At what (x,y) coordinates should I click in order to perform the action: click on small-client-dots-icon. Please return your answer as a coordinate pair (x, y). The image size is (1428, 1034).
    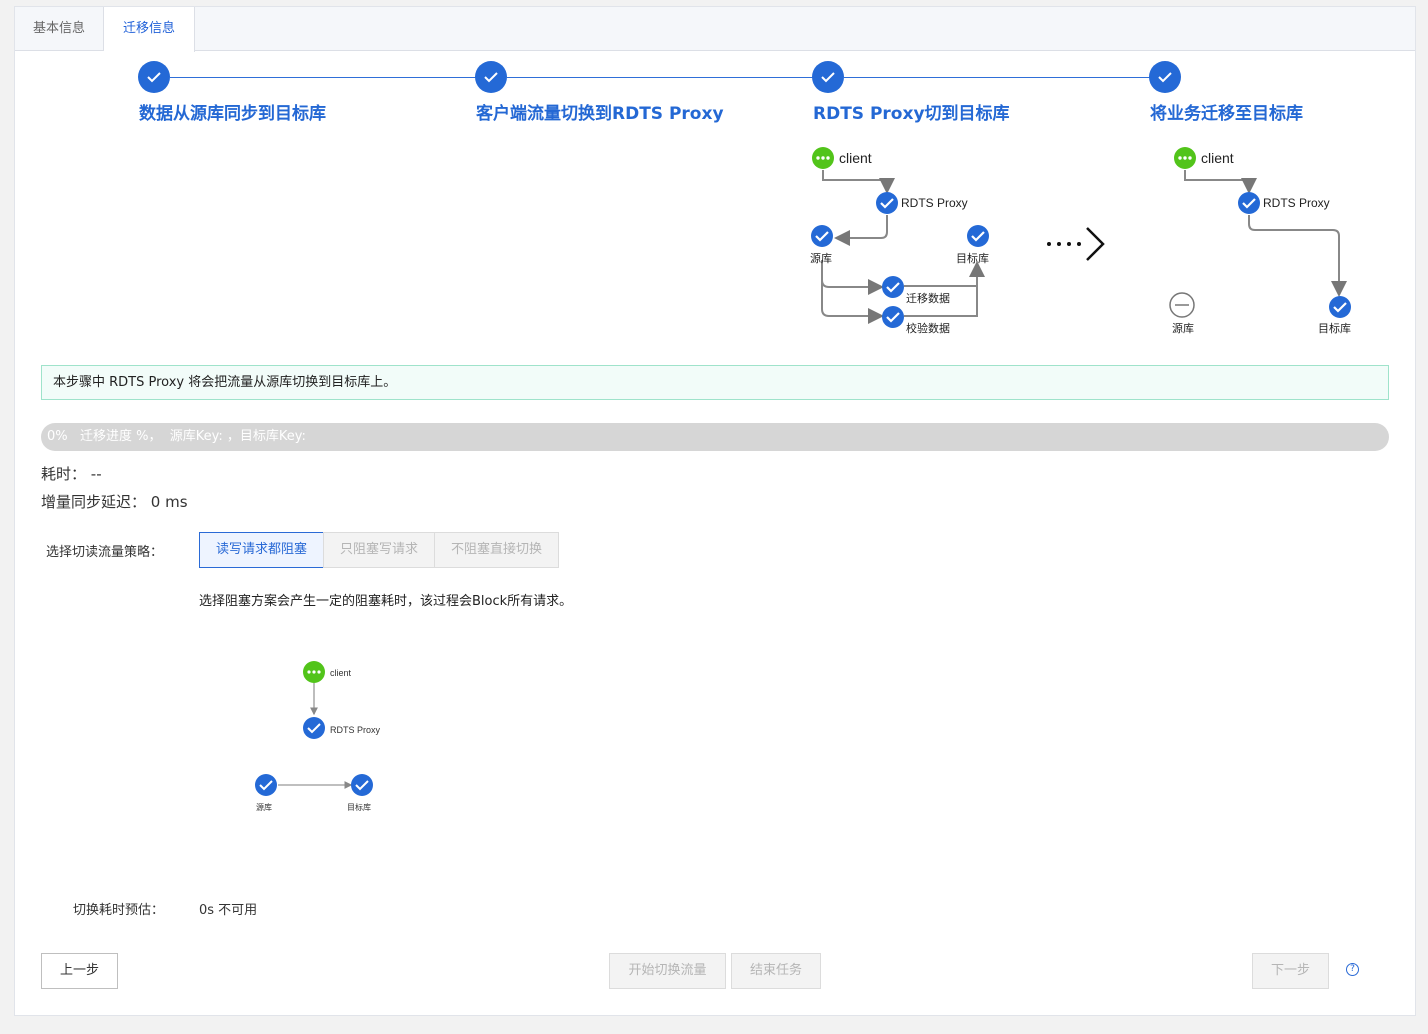
    Looking at the image, I should click on (314, 672).